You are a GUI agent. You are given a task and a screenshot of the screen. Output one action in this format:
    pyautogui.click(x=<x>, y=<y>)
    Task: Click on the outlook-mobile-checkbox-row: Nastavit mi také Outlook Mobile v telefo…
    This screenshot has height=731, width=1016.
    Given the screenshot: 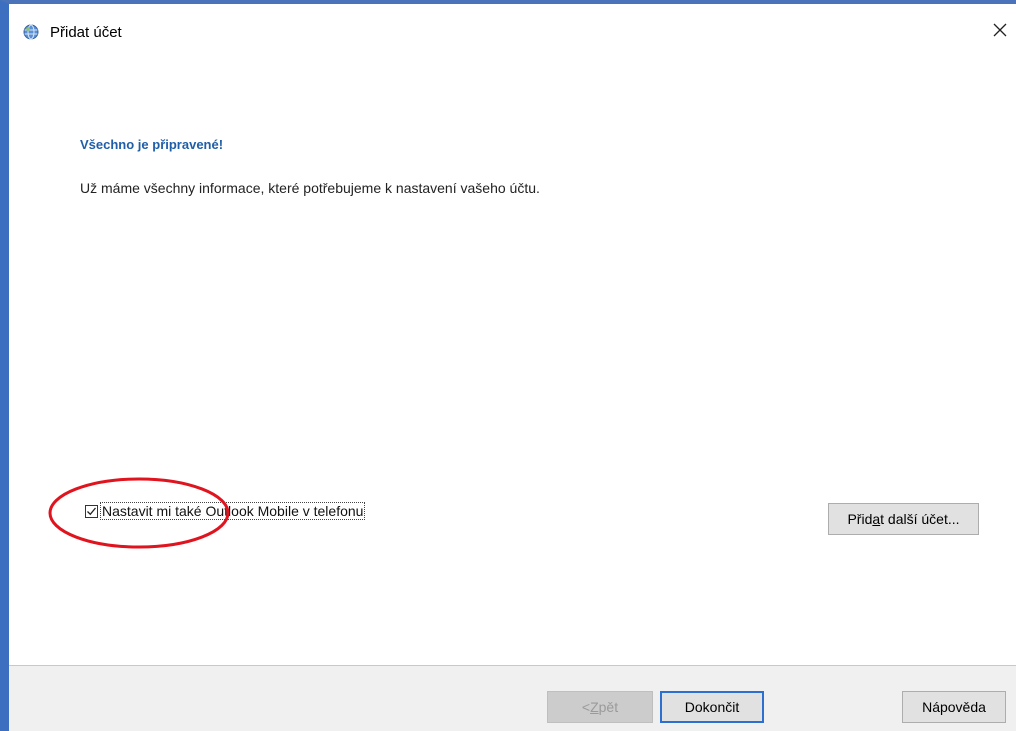 What is the action you would take?
    pyautogui.click(x=225, y=511)
    